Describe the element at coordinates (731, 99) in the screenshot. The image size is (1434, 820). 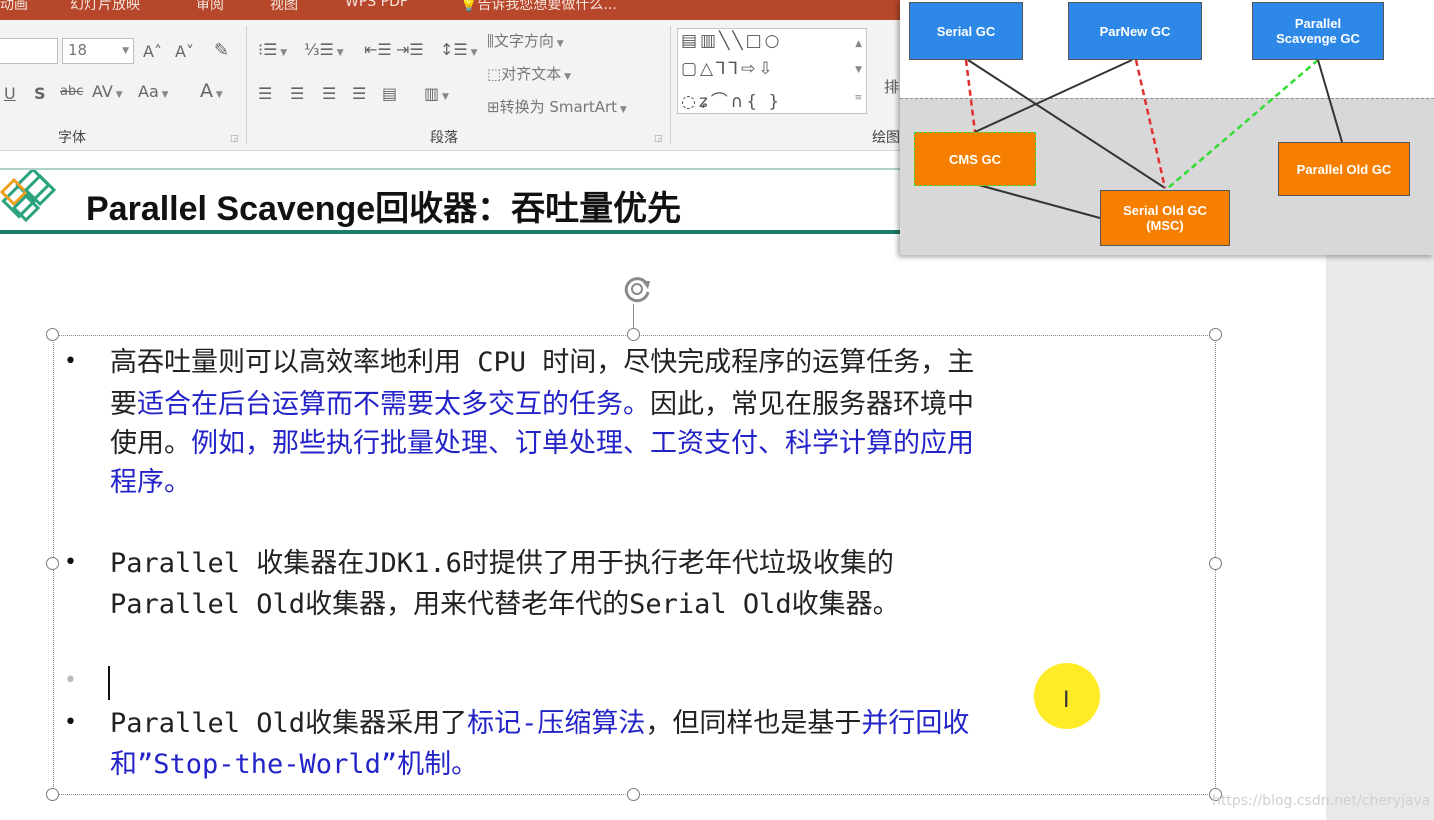
I see `shape-row-3-icons: ◌ʑ⌒∩{ }` at that location.